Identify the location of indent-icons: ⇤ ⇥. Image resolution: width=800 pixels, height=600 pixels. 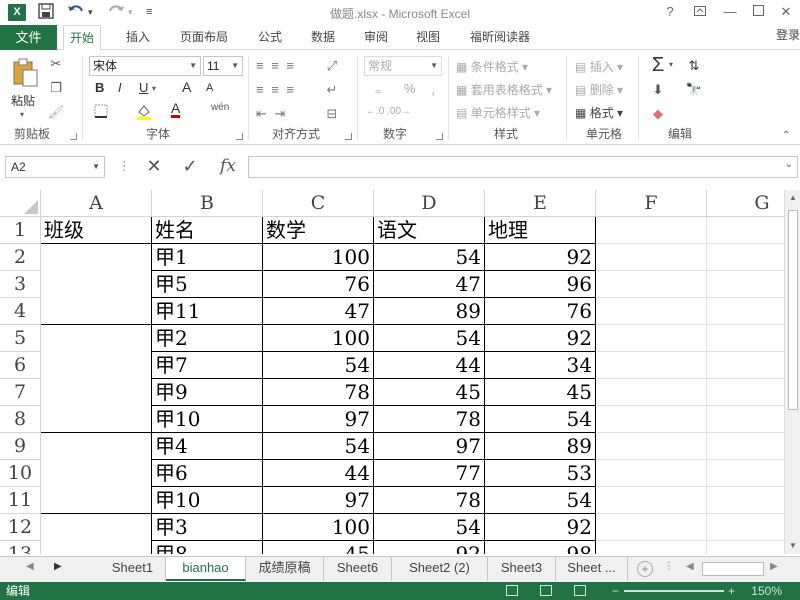
(291, 114).